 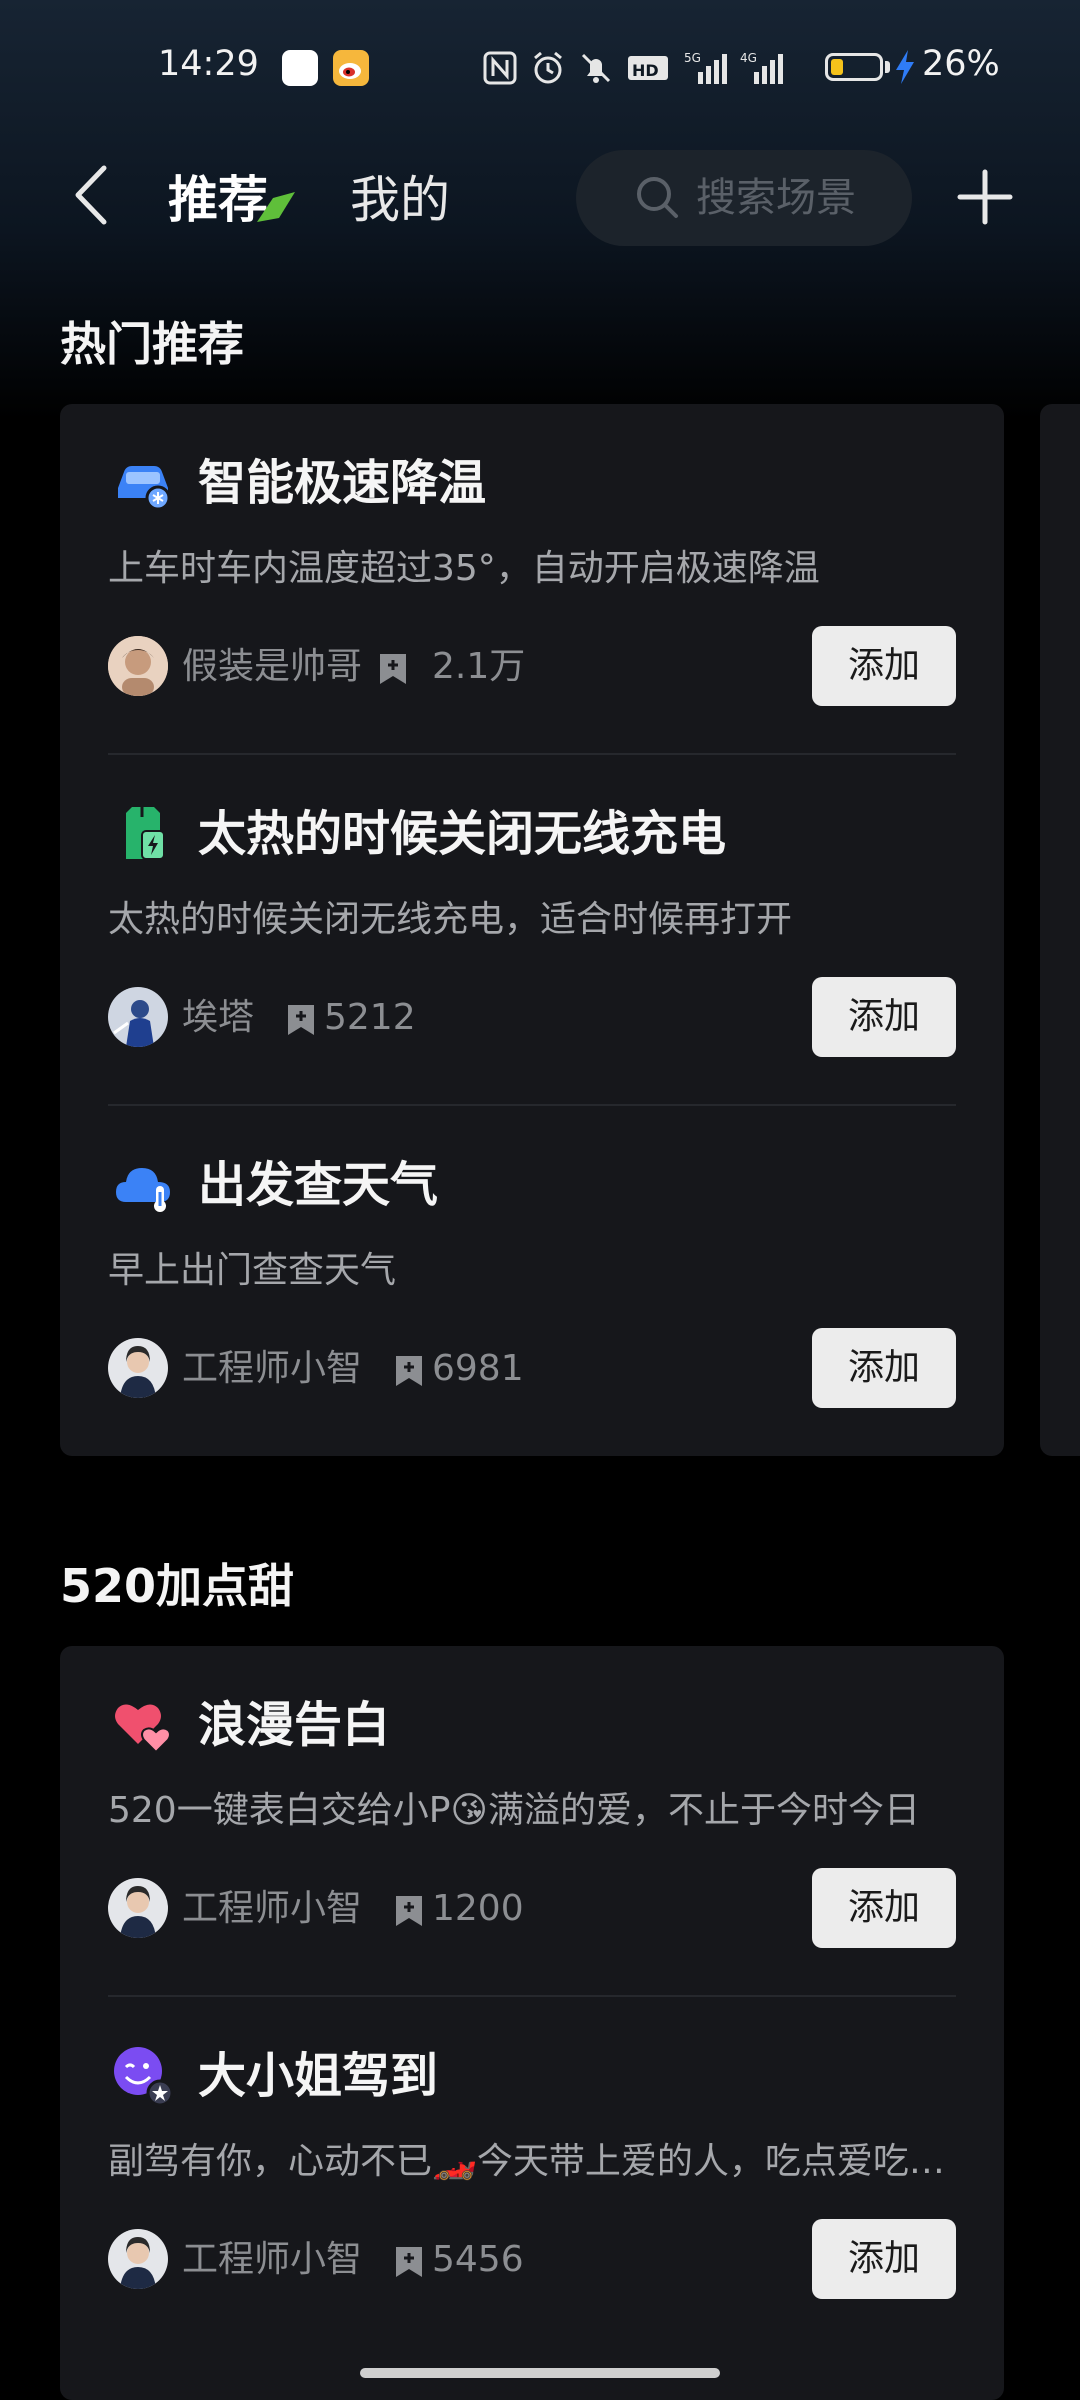 What do you see at coordinates (218, 200) in the screenshot?
I see `tab-recommend: 推荐` at bounding box center [218, 200].